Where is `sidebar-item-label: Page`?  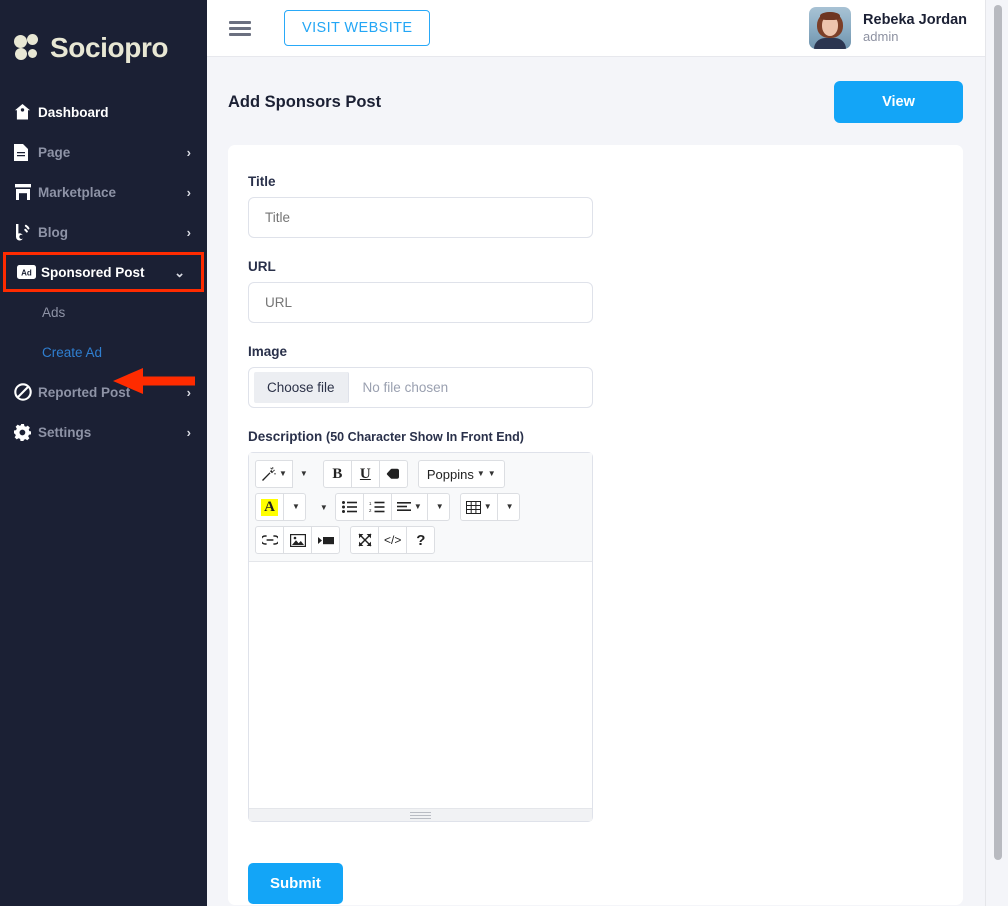 sidebar-item-label: Page is located at coordinates (54, 152).